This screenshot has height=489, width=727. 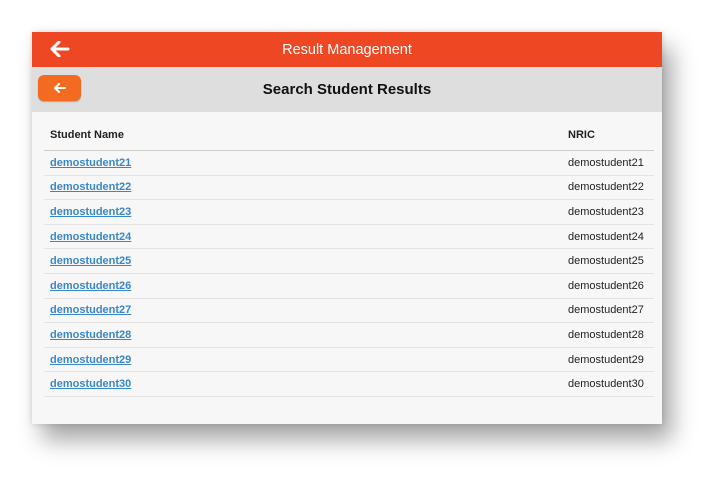 I want to click on student-link: demostudent23, so click(x=90, y=212).